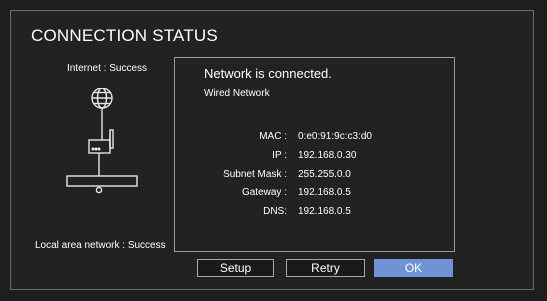  I want to click on info-row-ip: IP : 192.168.0.30, so click(320, 157).